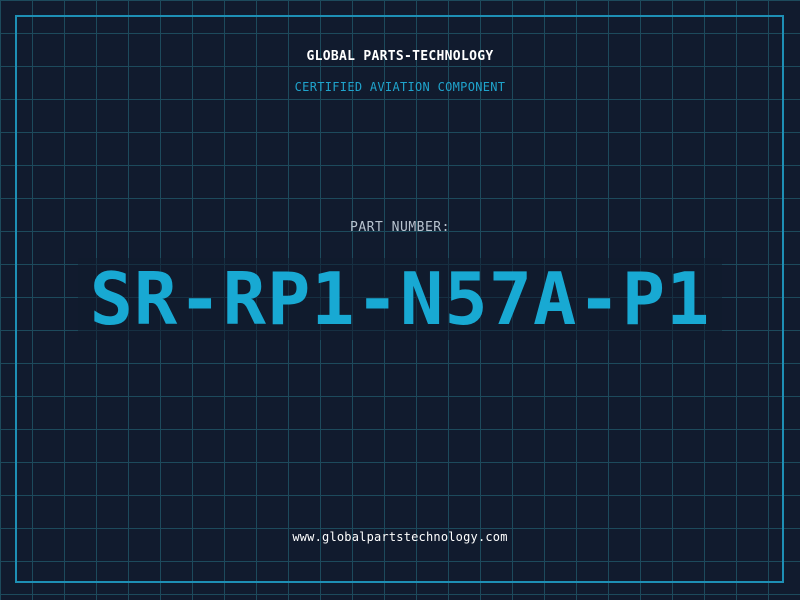 Image resolution: width=800 pixels, height=600 pixels. Describe the element at coordinates (400, 537) in the screenshot. I see `website-url: www.globalpartstechnology.com` at that location.